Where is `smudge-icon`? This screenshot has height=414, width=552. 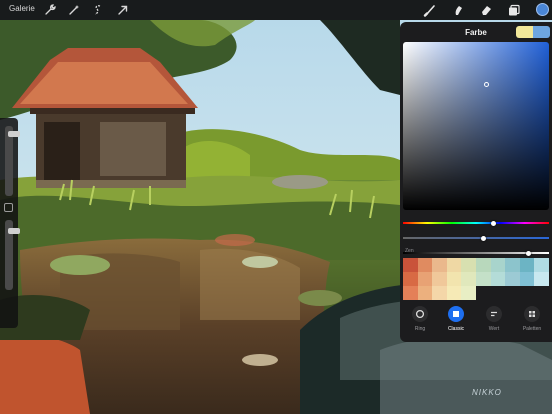 smudge-icon is located at coordinates (458, 10).